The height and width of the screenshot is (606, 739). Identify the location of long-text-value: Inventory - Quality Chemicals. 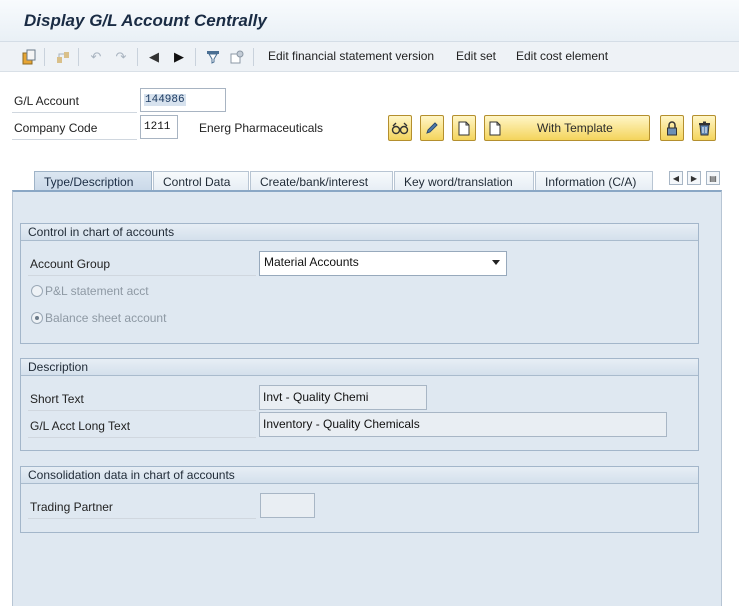
(341, 424).